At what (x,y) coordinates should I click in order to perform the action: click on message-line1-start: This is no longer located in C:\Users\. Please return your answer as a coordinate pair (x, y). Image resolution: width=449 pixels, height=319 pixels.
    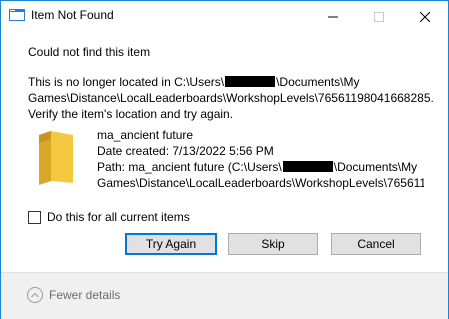
    Looking at the image, I should click on (126, 82).